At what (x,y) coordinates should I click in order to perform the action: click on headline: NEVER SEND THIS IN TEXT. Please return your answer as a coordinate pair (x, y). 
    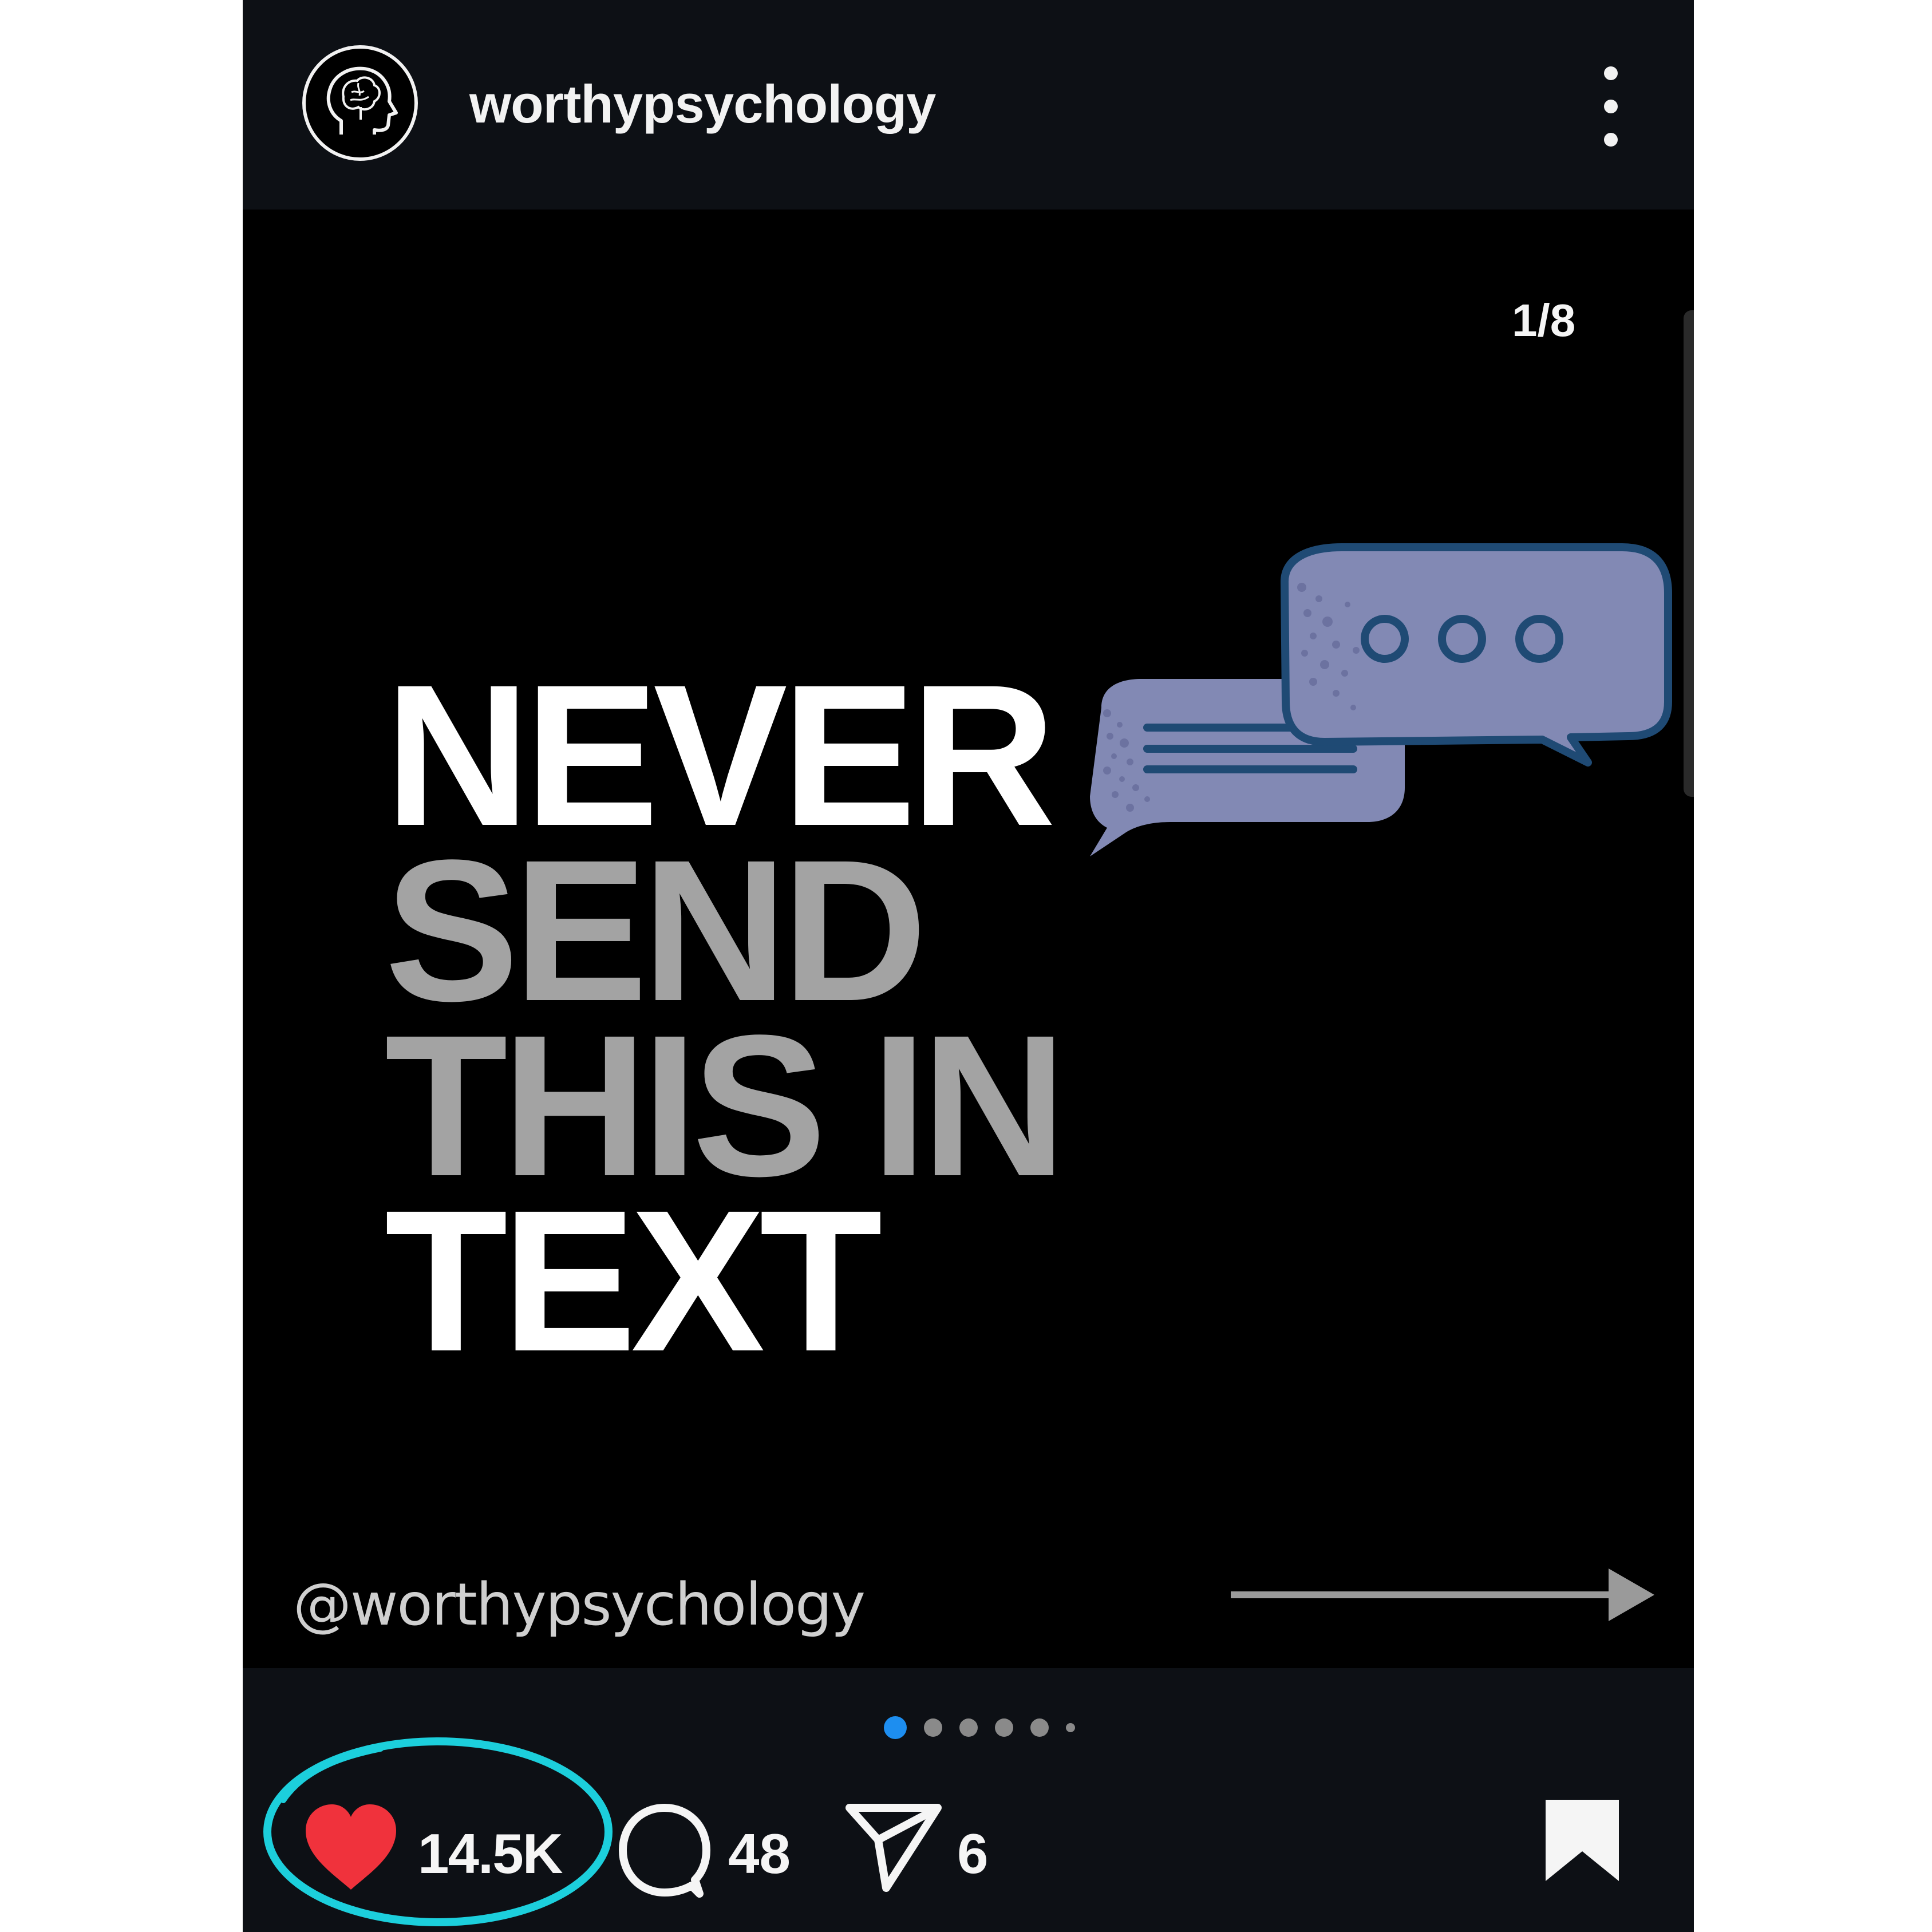
    Looking at the image, I should click on (726, 1017).